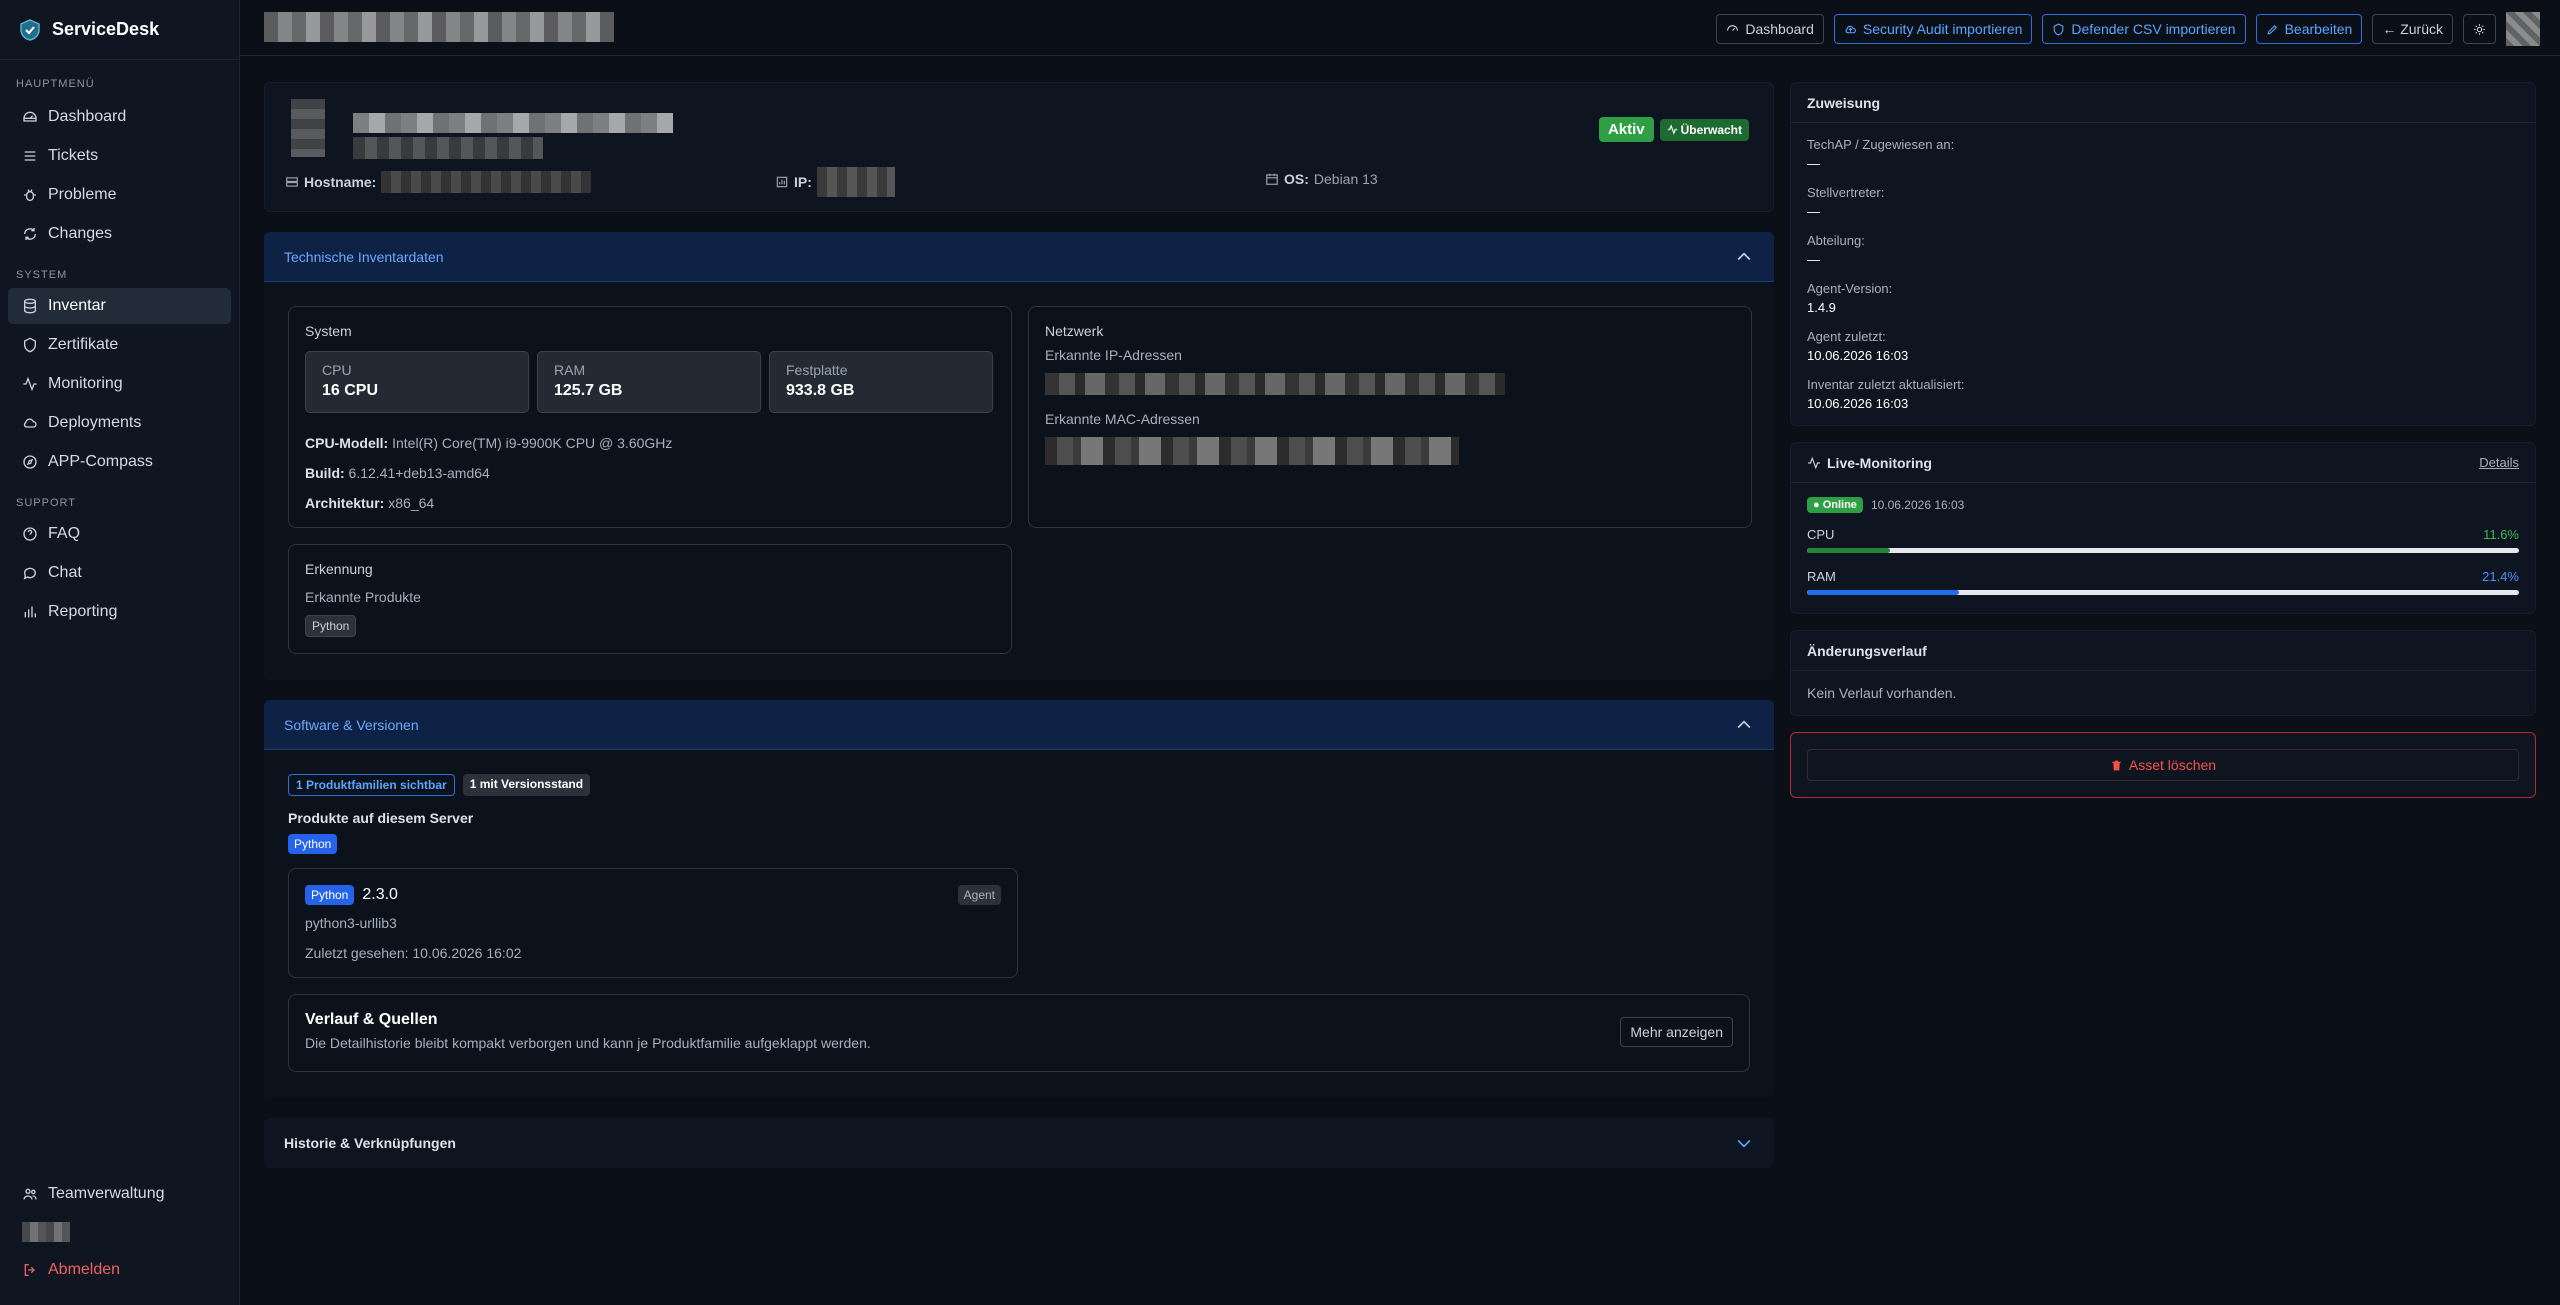 The height and width of the screenshot is (1305, 2560). What do you see at coordinates (347, 443) in the screenshot?
I see `cpu-model-label: CPU-Modell:` at bounding box center [347, 443].